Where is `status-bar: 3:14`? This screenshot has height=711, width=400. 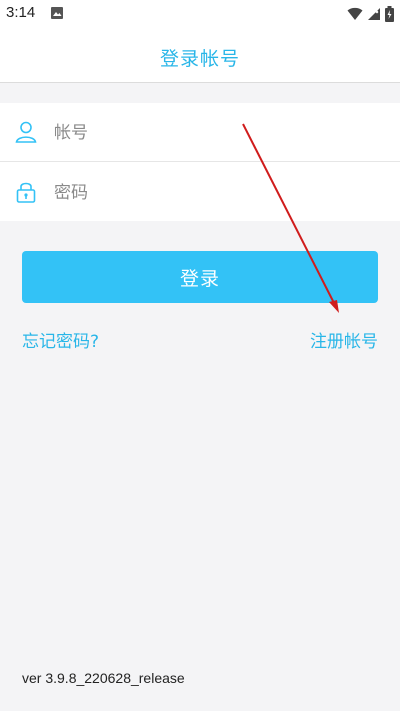
status-bar: 3:14 is located at coordinates (200, 14).